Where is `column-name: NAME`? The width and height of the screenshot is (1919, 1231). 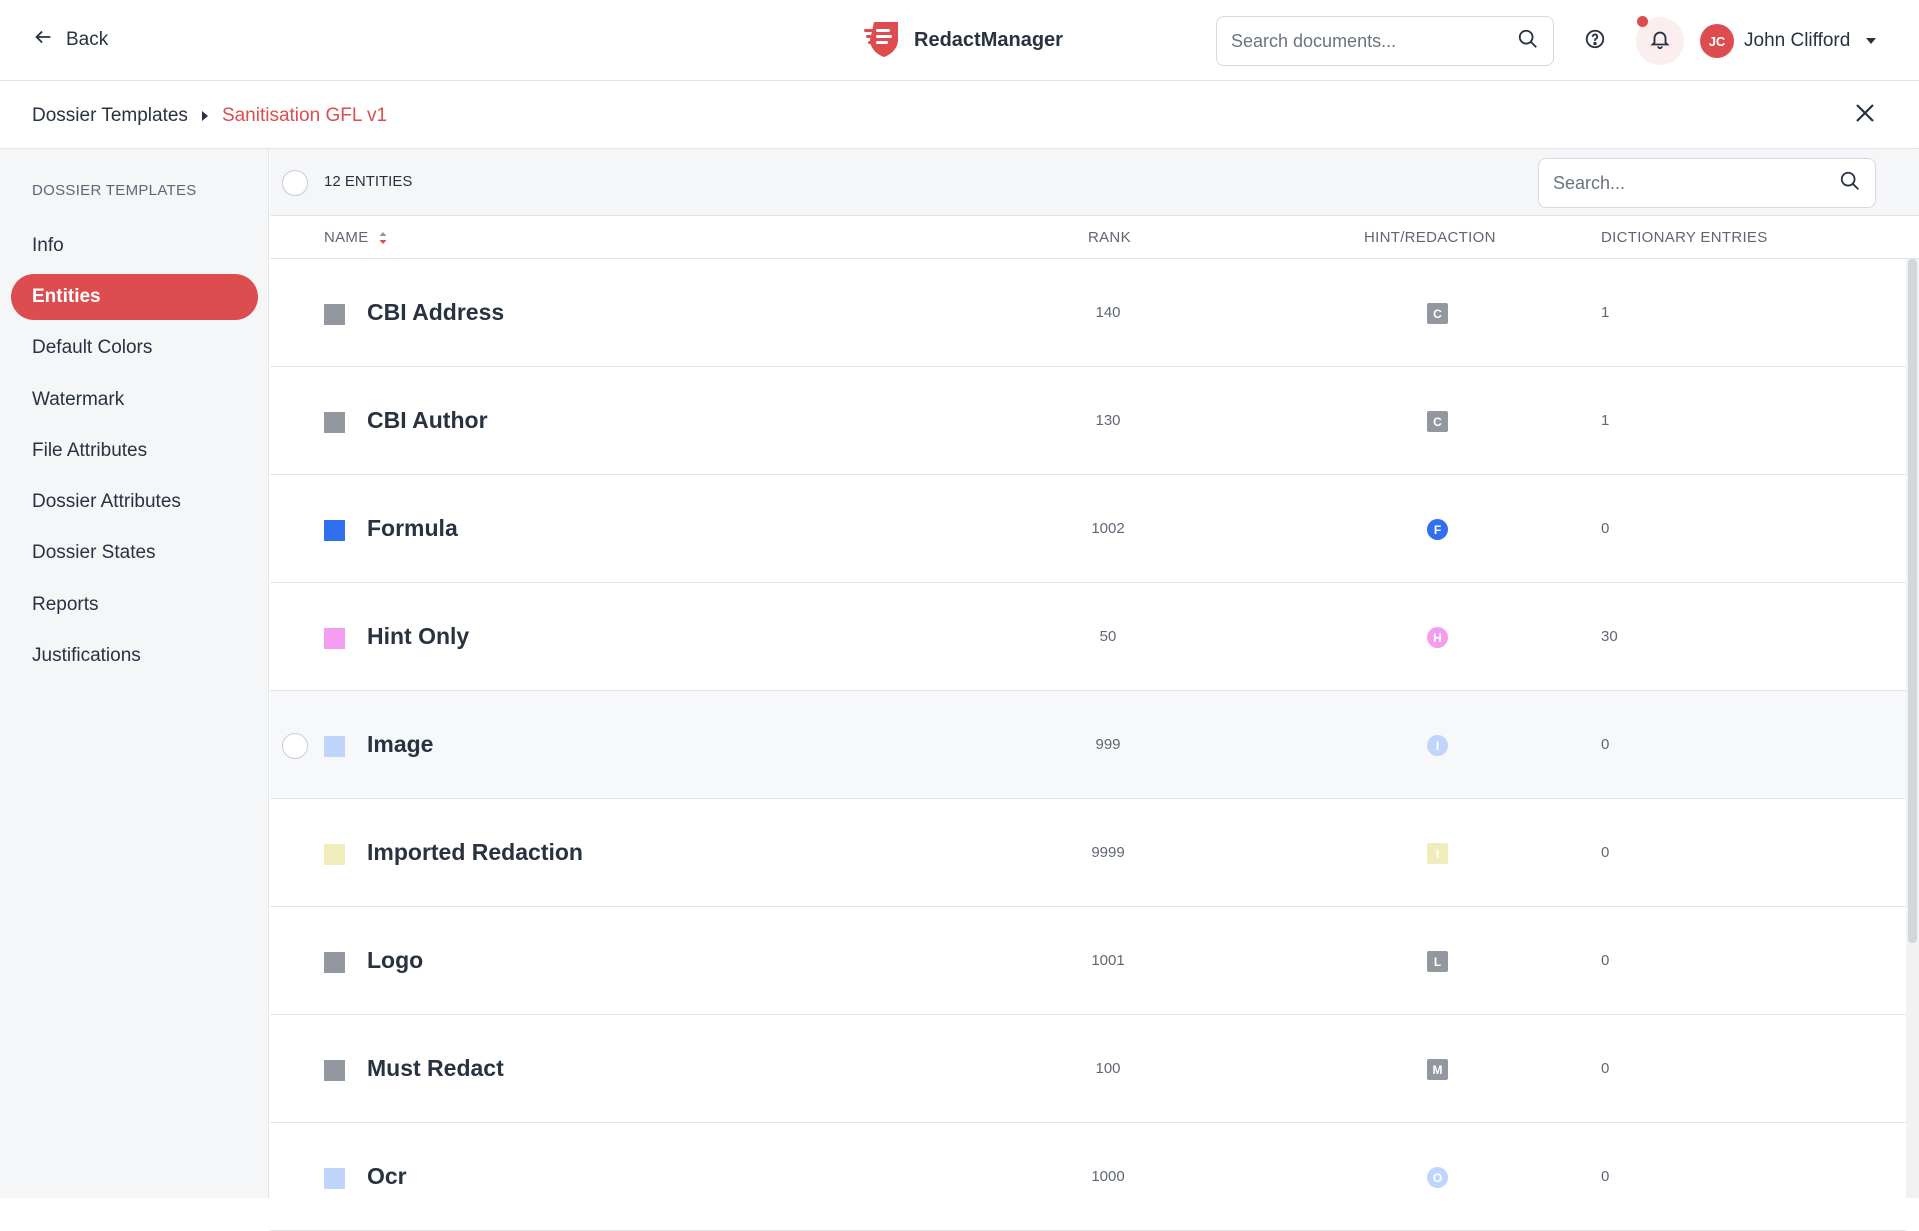 column-name: NAME is located at coordinates (346, 237).